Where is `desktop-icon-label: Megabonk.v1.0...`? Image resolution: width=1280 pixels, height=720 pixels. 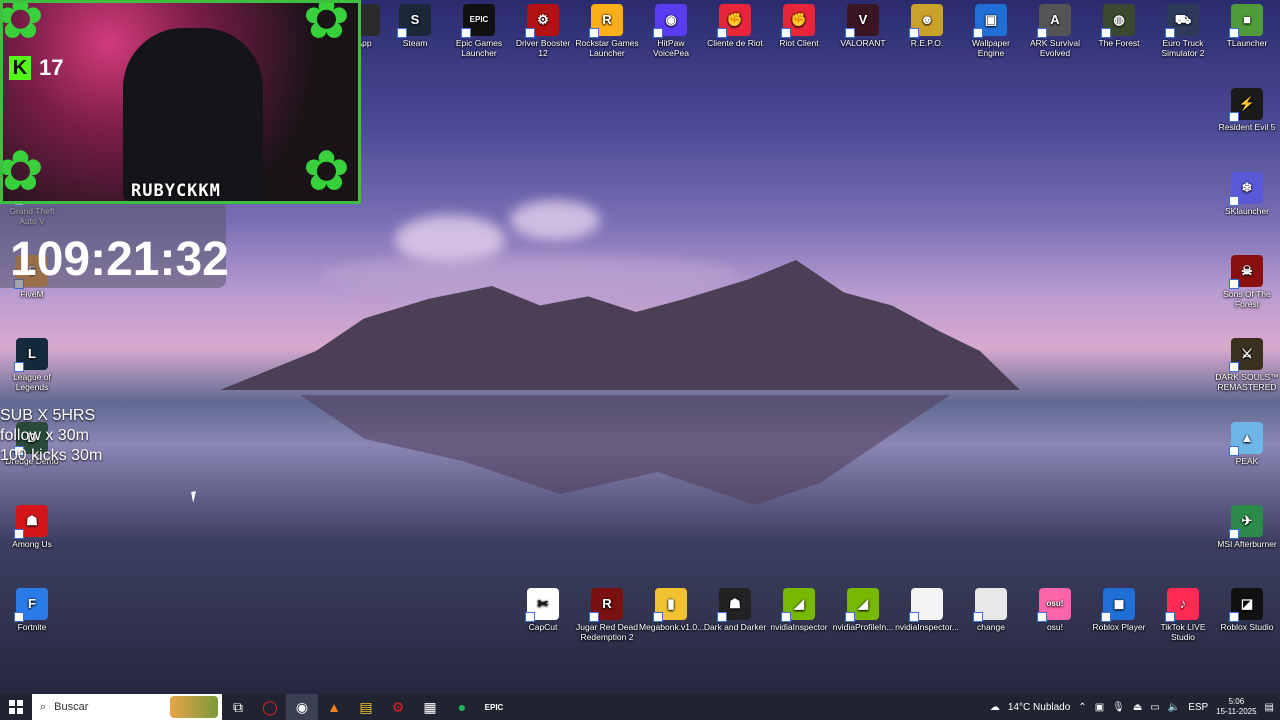
desktop-icon-label: Megabonk.v1.0... is located at coordinates (672, 627).